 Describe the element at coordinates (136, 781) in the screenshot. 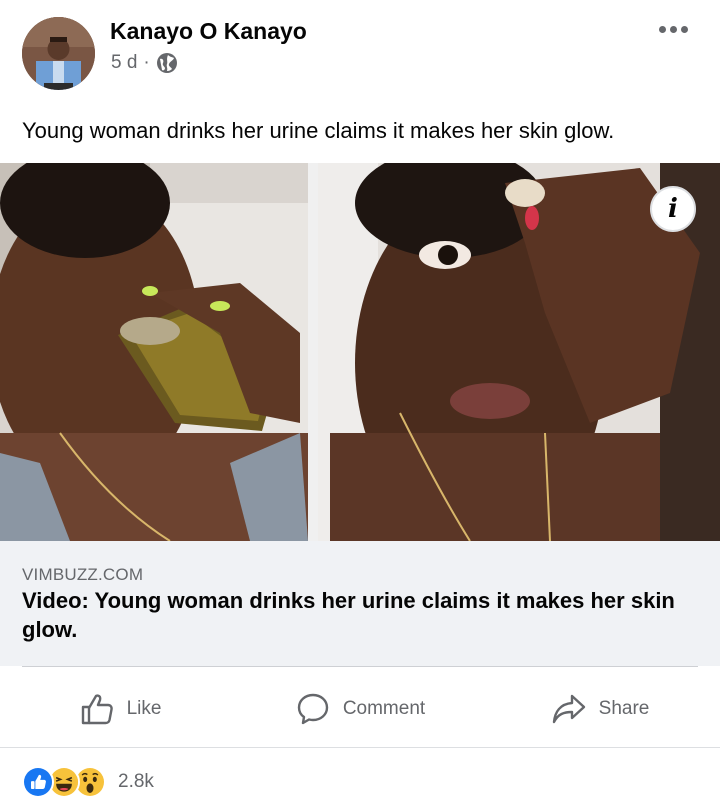

I see `reaction-count: 2.8k` at that location.